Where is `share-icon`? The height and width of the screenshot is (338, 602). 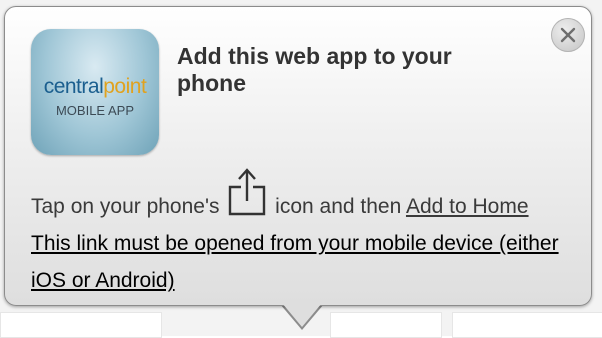
share-icon is located at coordinates (247, 192).